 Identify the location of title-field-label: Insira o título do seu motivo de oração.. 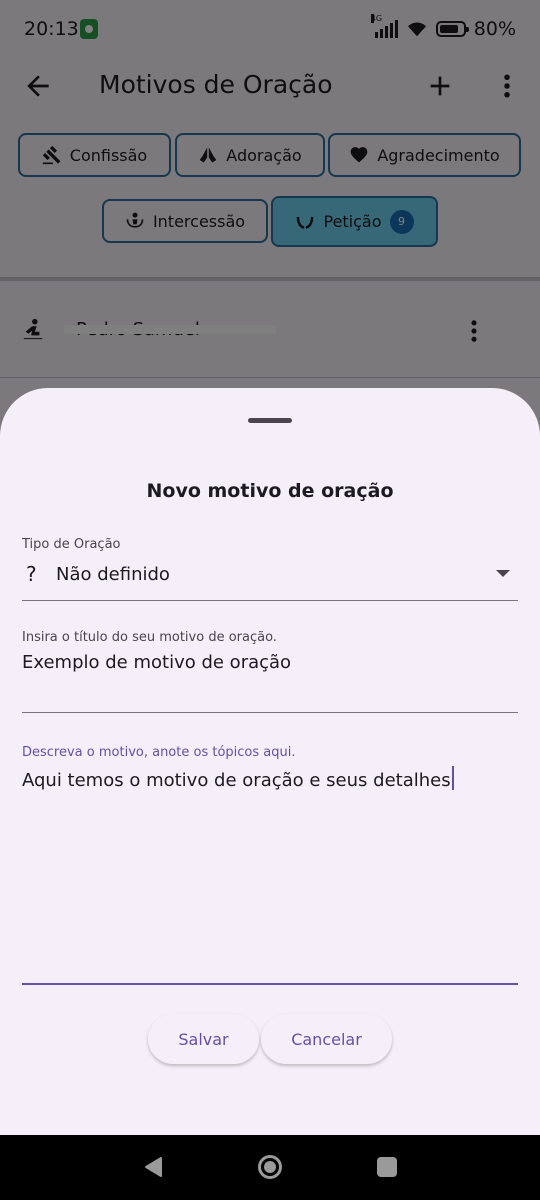
(149, 637).